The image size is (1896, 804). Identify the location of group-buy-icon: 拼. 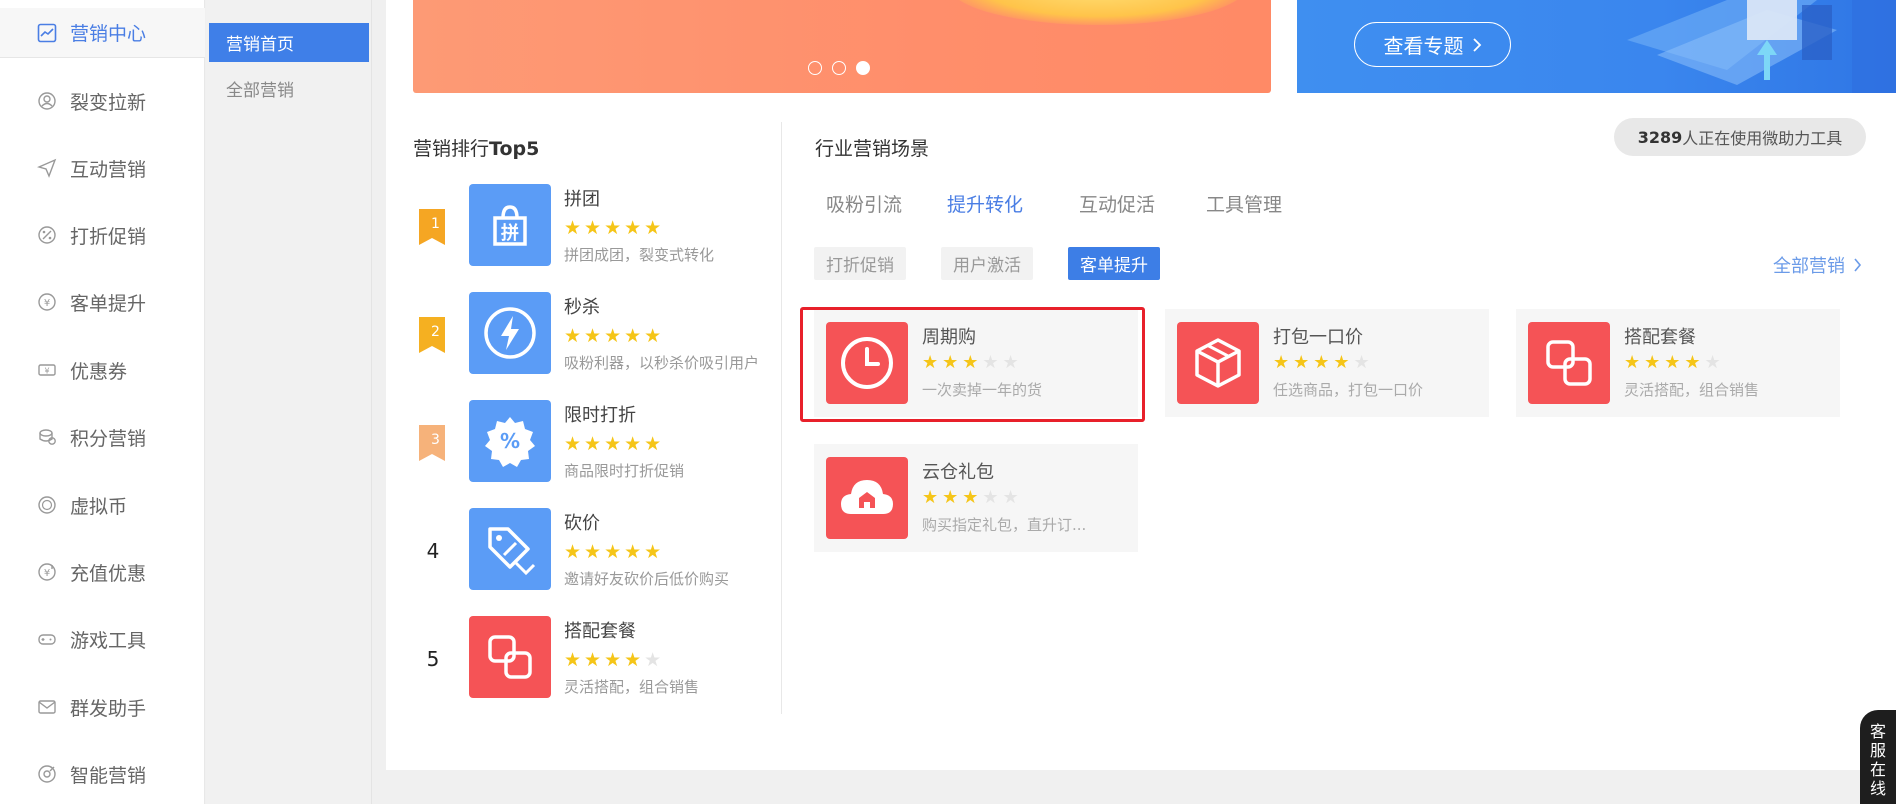
(510, 225).